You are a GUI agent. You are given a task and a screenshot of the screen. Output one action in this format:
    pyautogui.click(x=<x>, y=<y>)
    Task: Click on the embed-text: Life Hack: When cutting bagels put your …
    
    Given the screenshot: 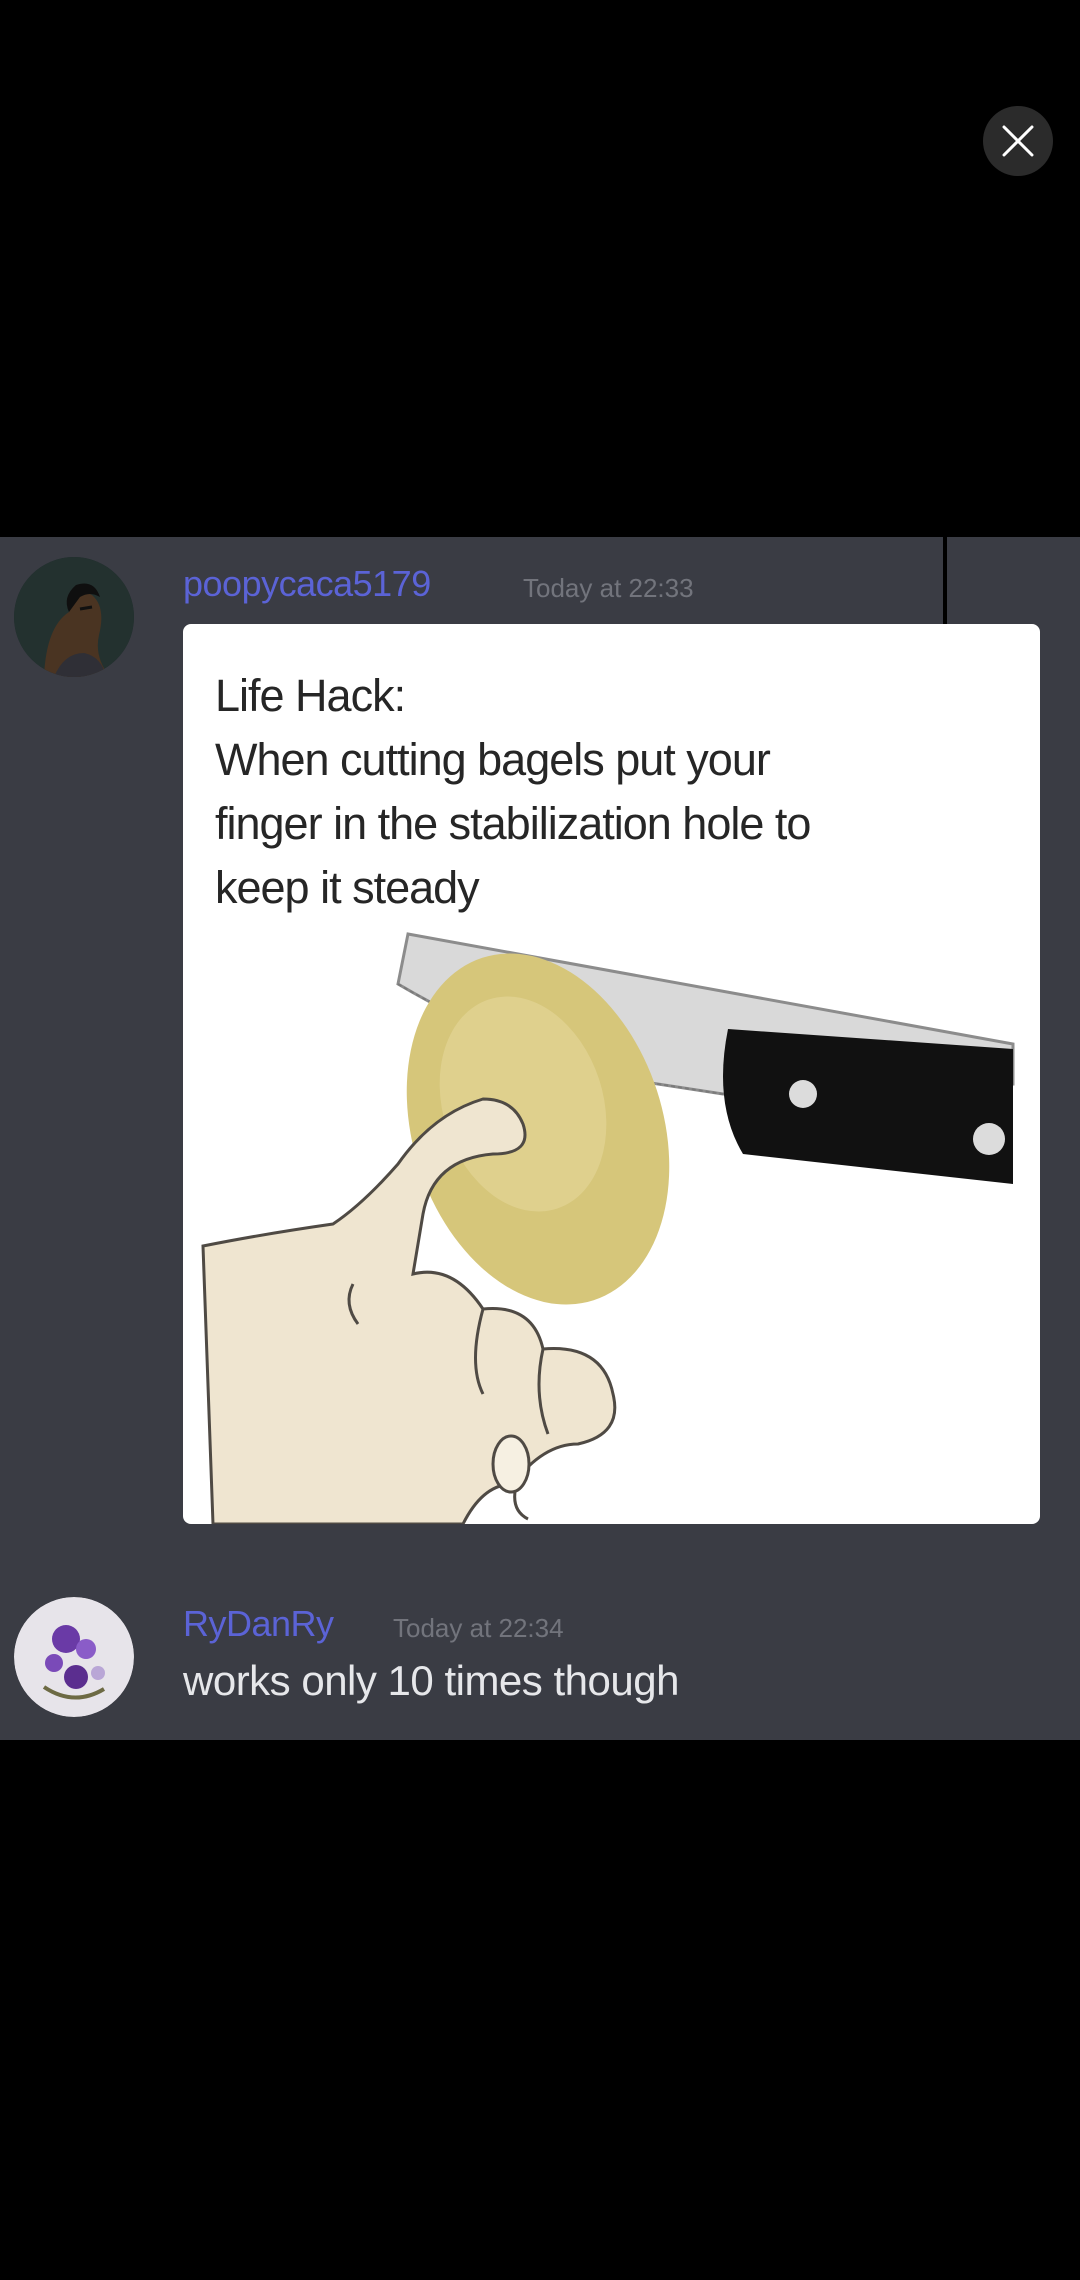 What is the action you would take?
    pyautogui.click(x=615, y=792)
    